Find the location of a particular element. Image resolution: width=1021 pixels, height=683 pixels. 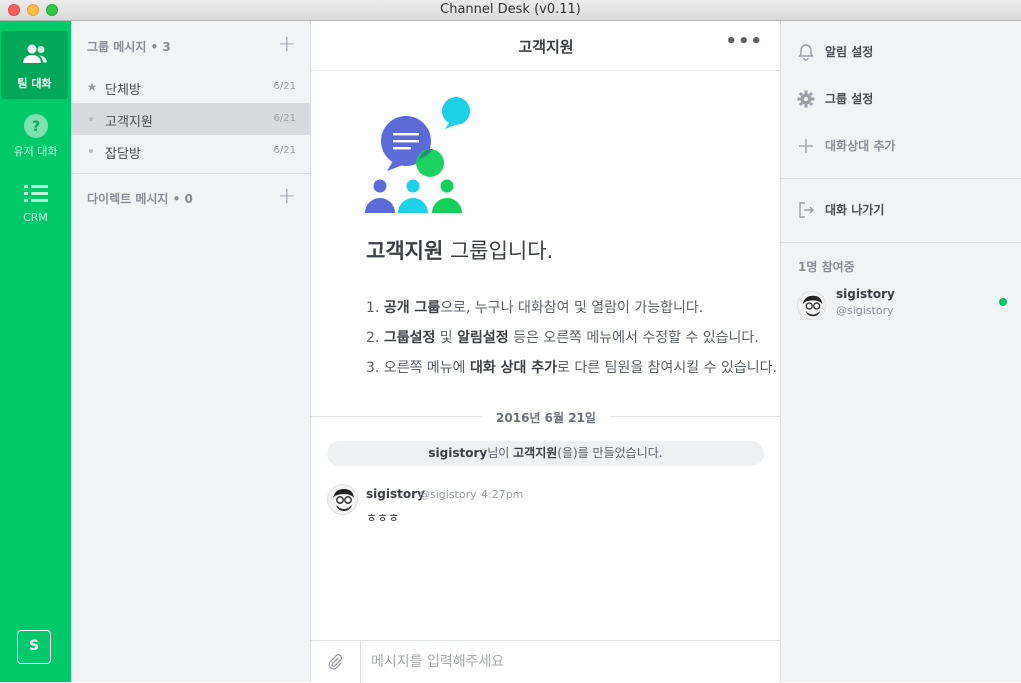

nav-rail: 팀 대화 ? 유저 대화 CRM S is located at coordinates (35, 351).